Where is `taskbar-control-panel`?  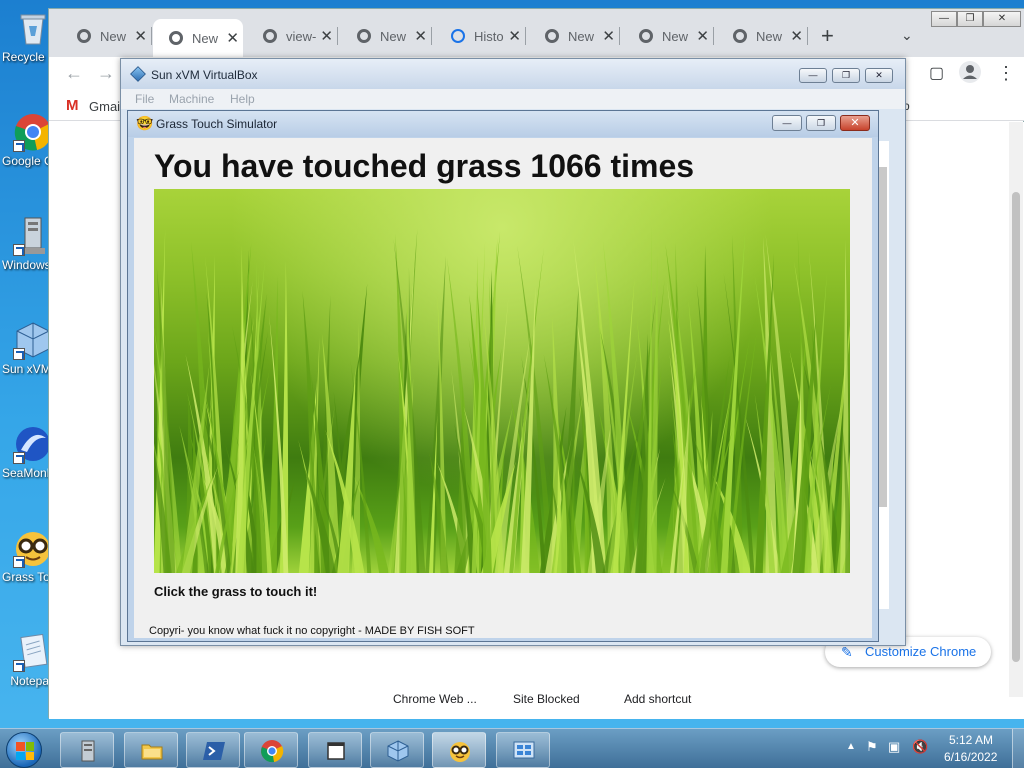
taskbar-control-panel is located at coordinates (523, 750).